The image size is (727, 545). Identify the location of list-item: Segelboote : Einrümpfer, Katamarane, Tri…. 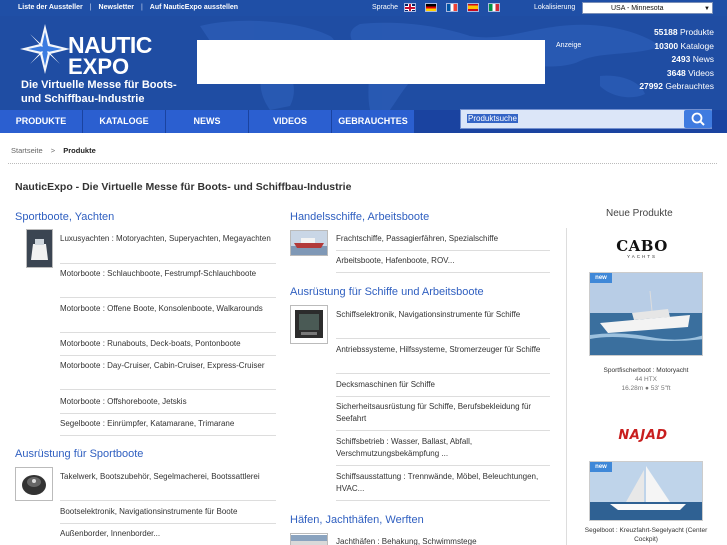
(168, 427).